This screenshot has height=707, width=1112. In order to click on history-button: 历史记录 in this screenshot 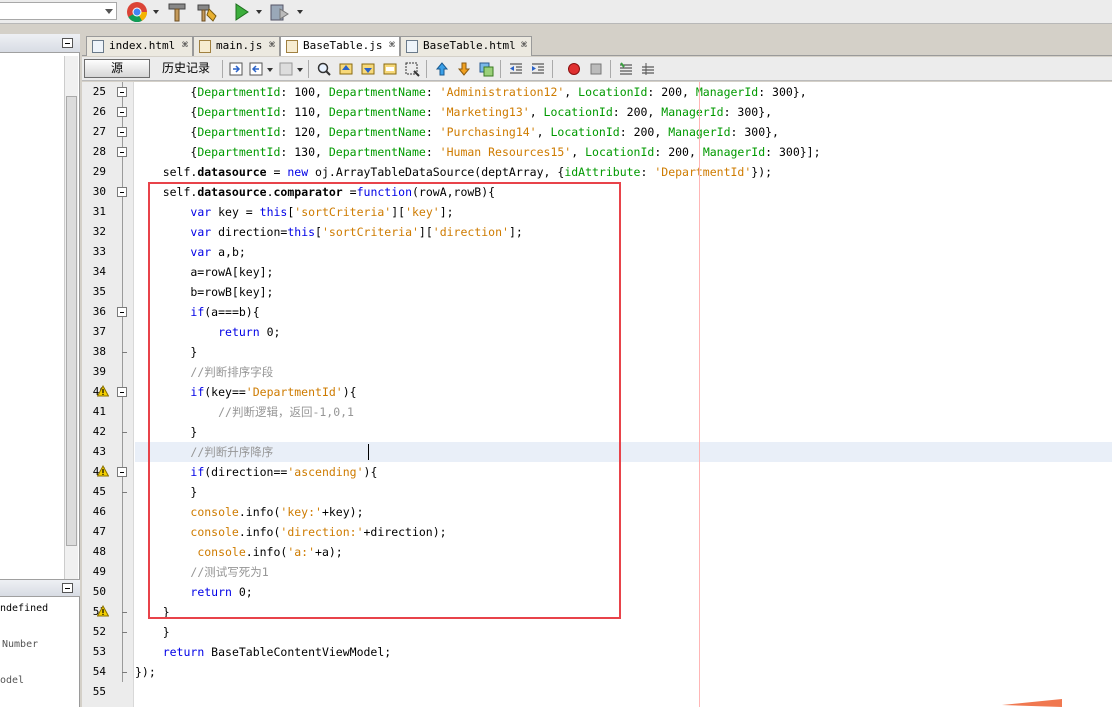, I will do `click(186, 68)`.